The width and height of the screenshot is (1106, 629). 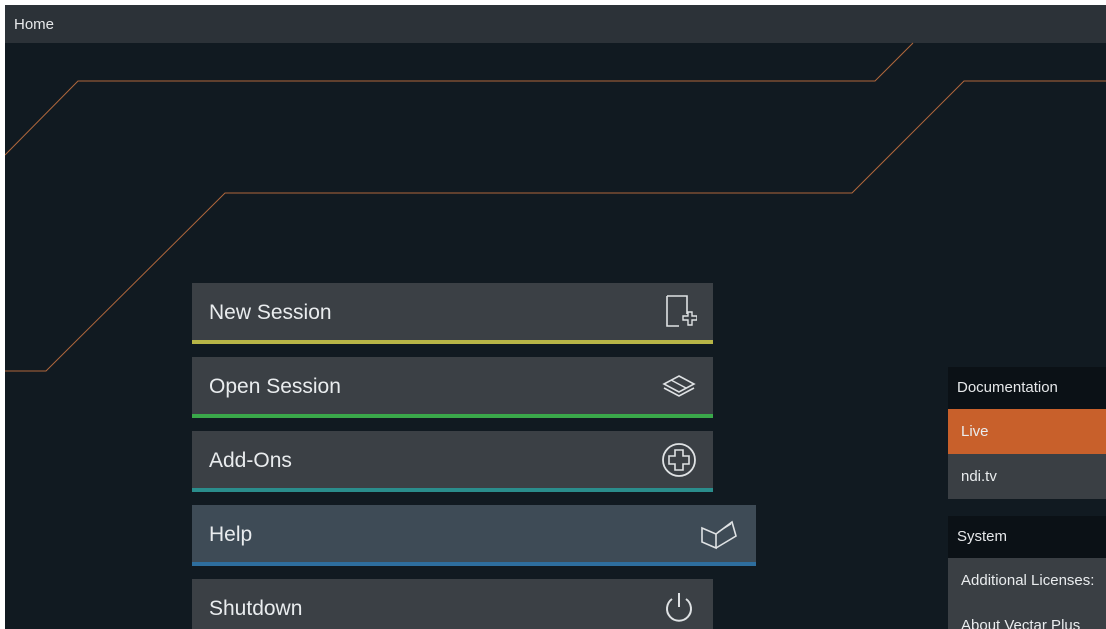 I want to click on shutdown-label: Shutdown, so click(x=256, y=608).